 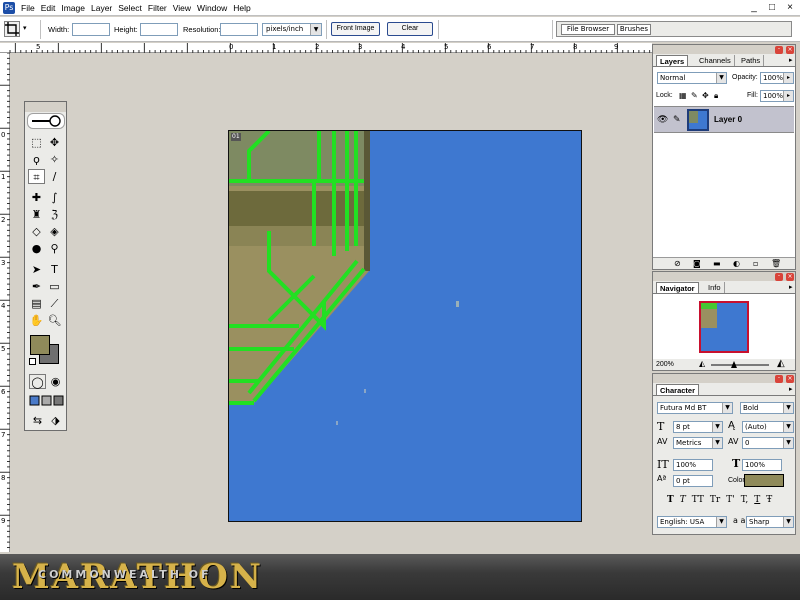 What do you see at coordinates (697, 263) in the screenshot?
I see `add-mask-icon: ◙` at bounding box center [697, 263].